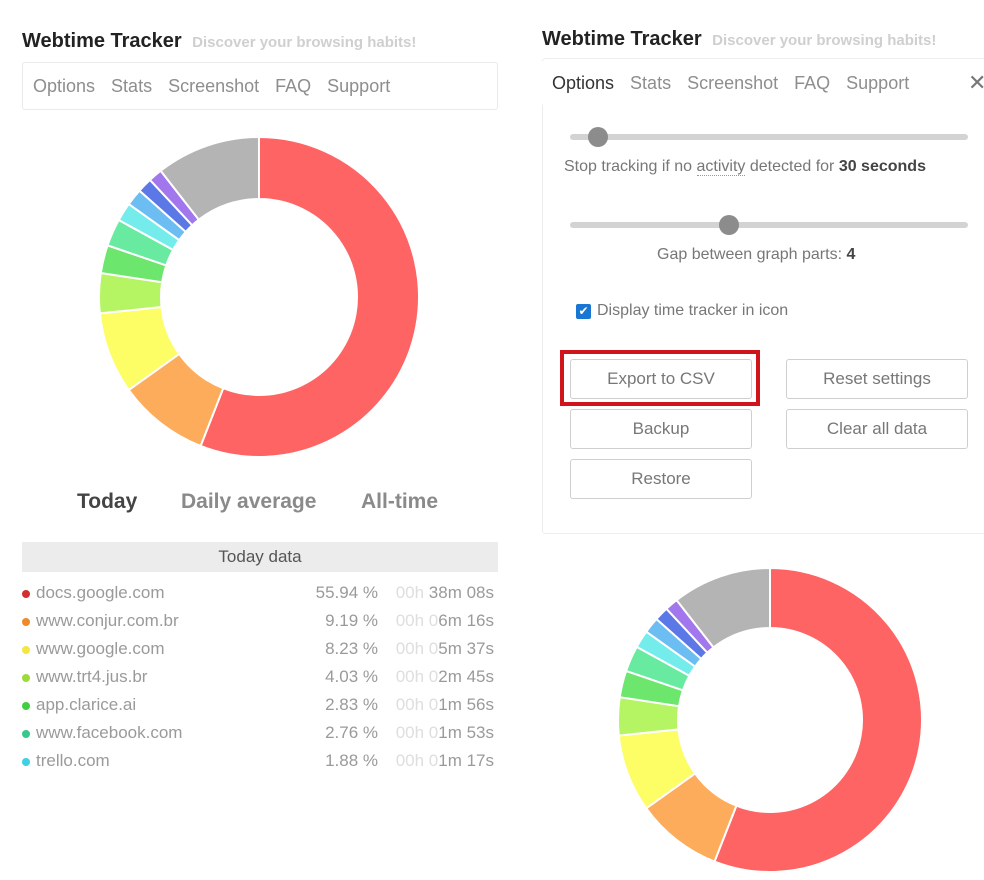  I want to click on site-percent: 9.19 %, so click(351, 620).